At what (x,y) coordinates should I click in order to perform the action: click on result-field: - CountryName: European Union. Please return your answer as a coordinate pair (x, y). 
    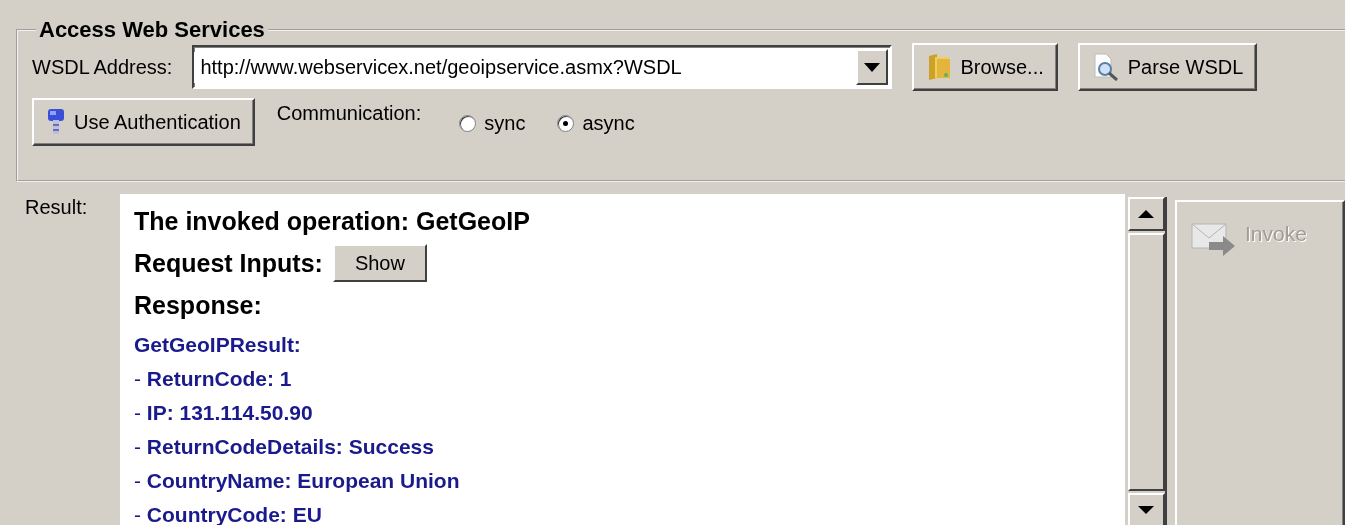
    Looking at the image, I should click on (622, 481).